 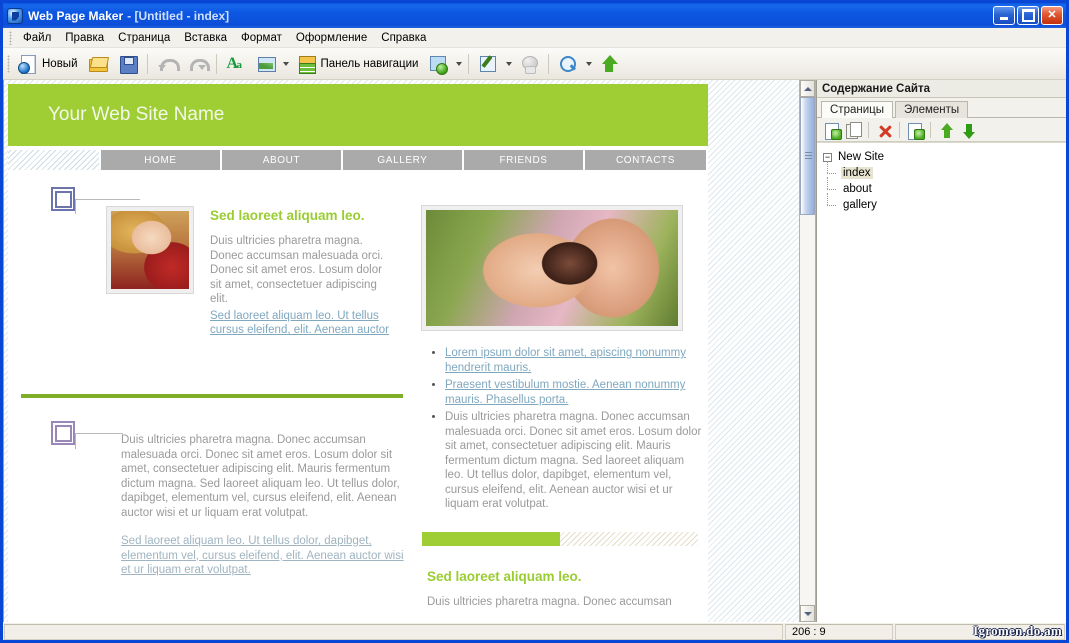 I want to click on status-cursor-position: 206 : 9, so click(x=839, y=631).